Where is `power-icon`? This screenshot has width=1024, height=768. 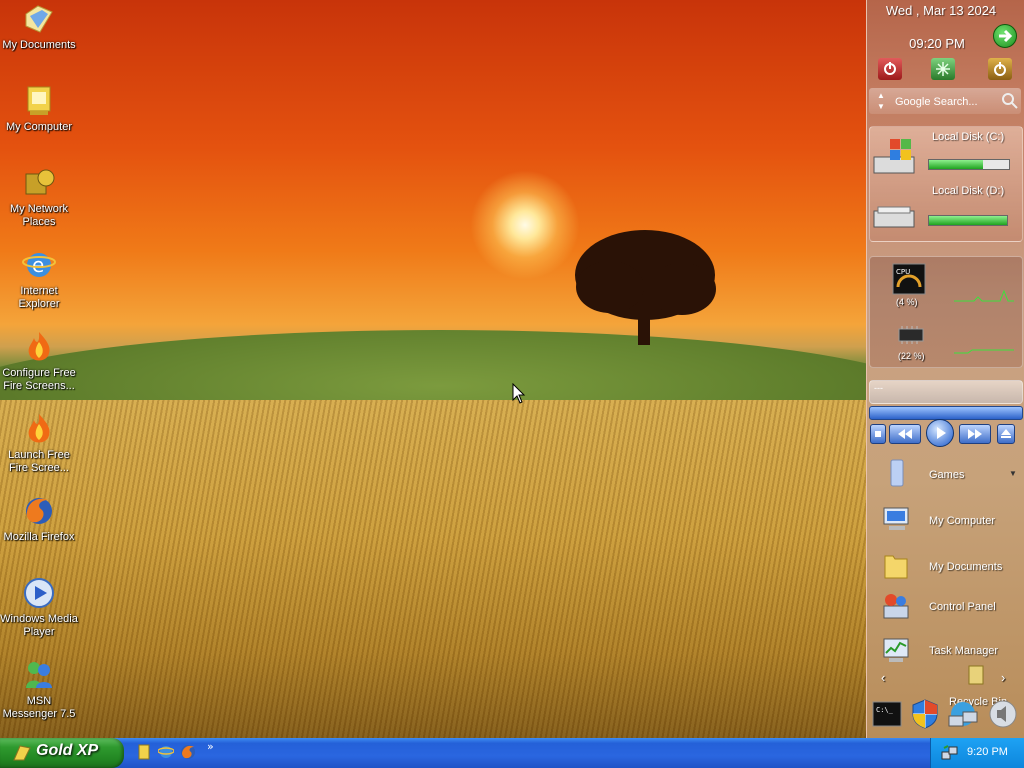
power-icon is located at coordinates (890, 68).